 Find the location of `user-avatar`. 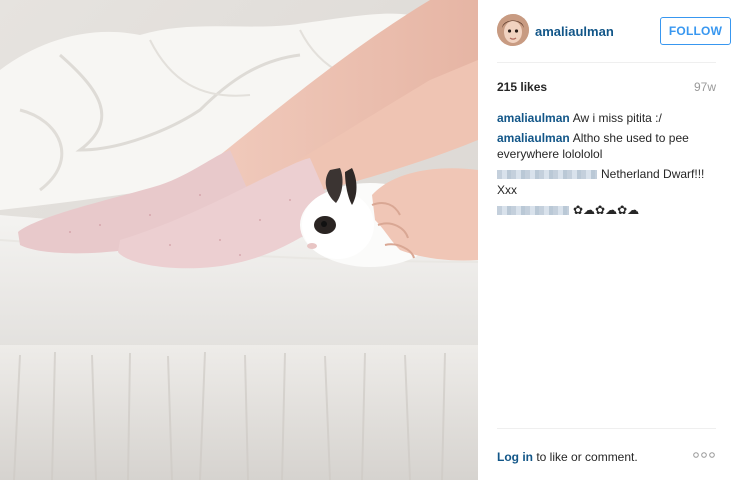

user-avatar is located at coordinates (513, 30).